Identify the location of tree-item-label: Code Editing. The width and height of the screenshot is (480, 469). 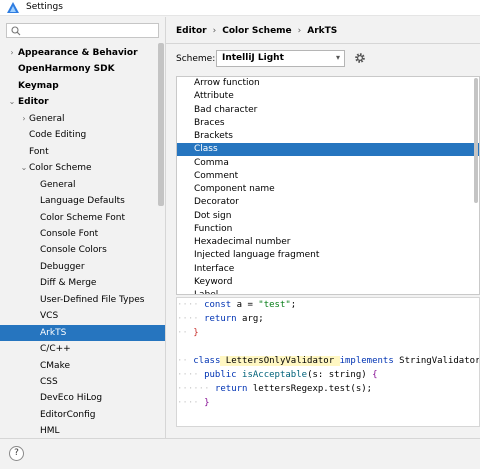
(58, 135).